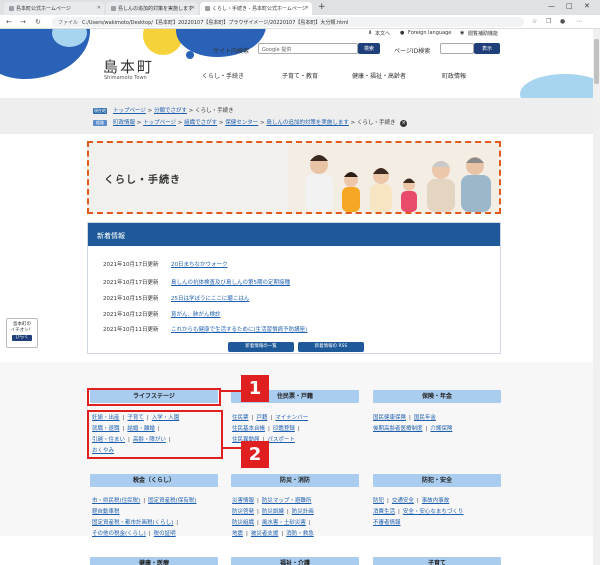 Image resolution: width=600 pixels, height=565 pixels. Describe the element at coordinates (412, 51) in the screenshot. I see `page-id-label: ページID検索` at that location.